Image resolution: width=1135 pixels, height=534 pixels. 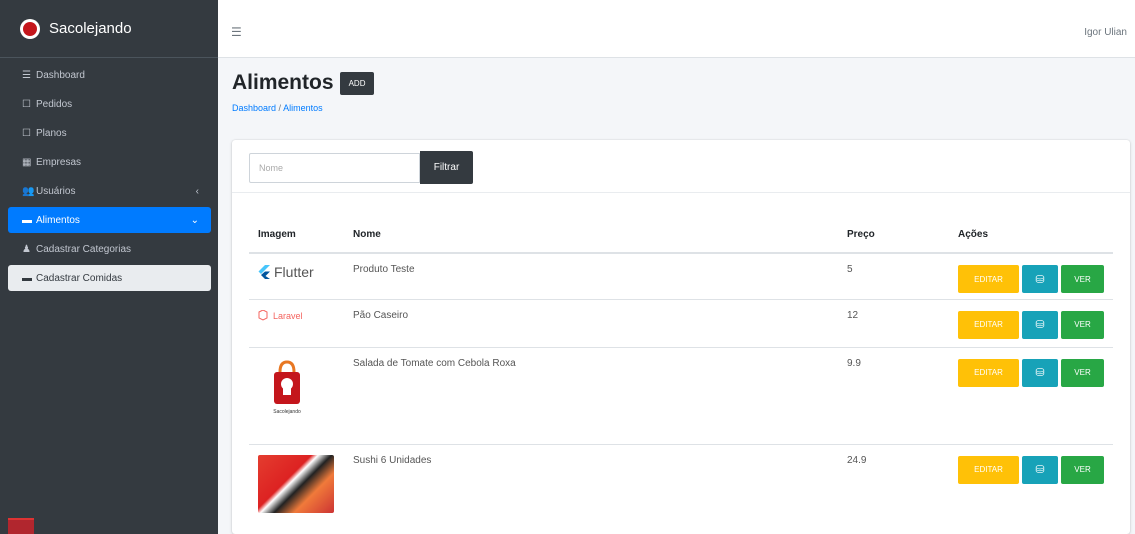 I want to click on sidebar-item-label: Dashboard, so click(x=60, y=75).